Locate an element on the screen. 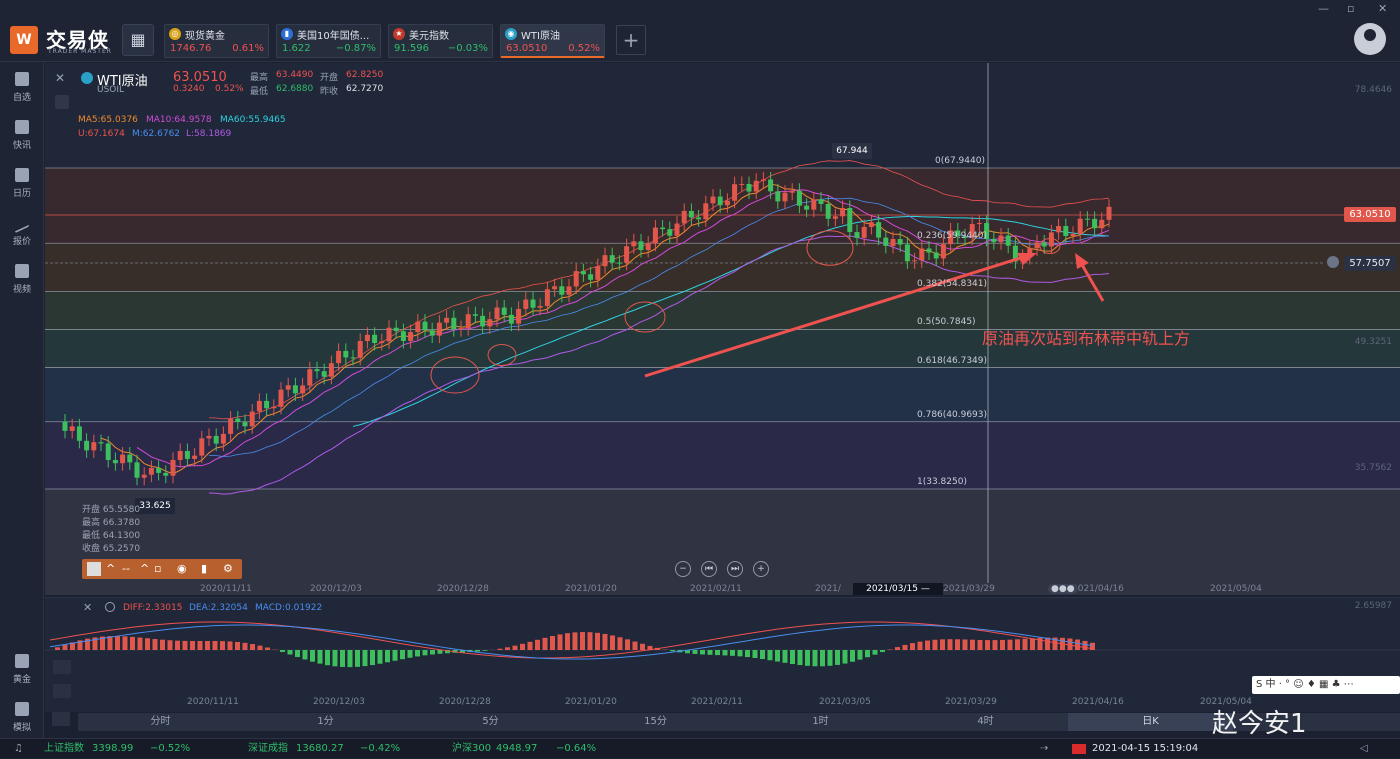 The height and width of the screenshot is (759, 1400). eye-icon: ◉ is located at coordinates (182, 568).